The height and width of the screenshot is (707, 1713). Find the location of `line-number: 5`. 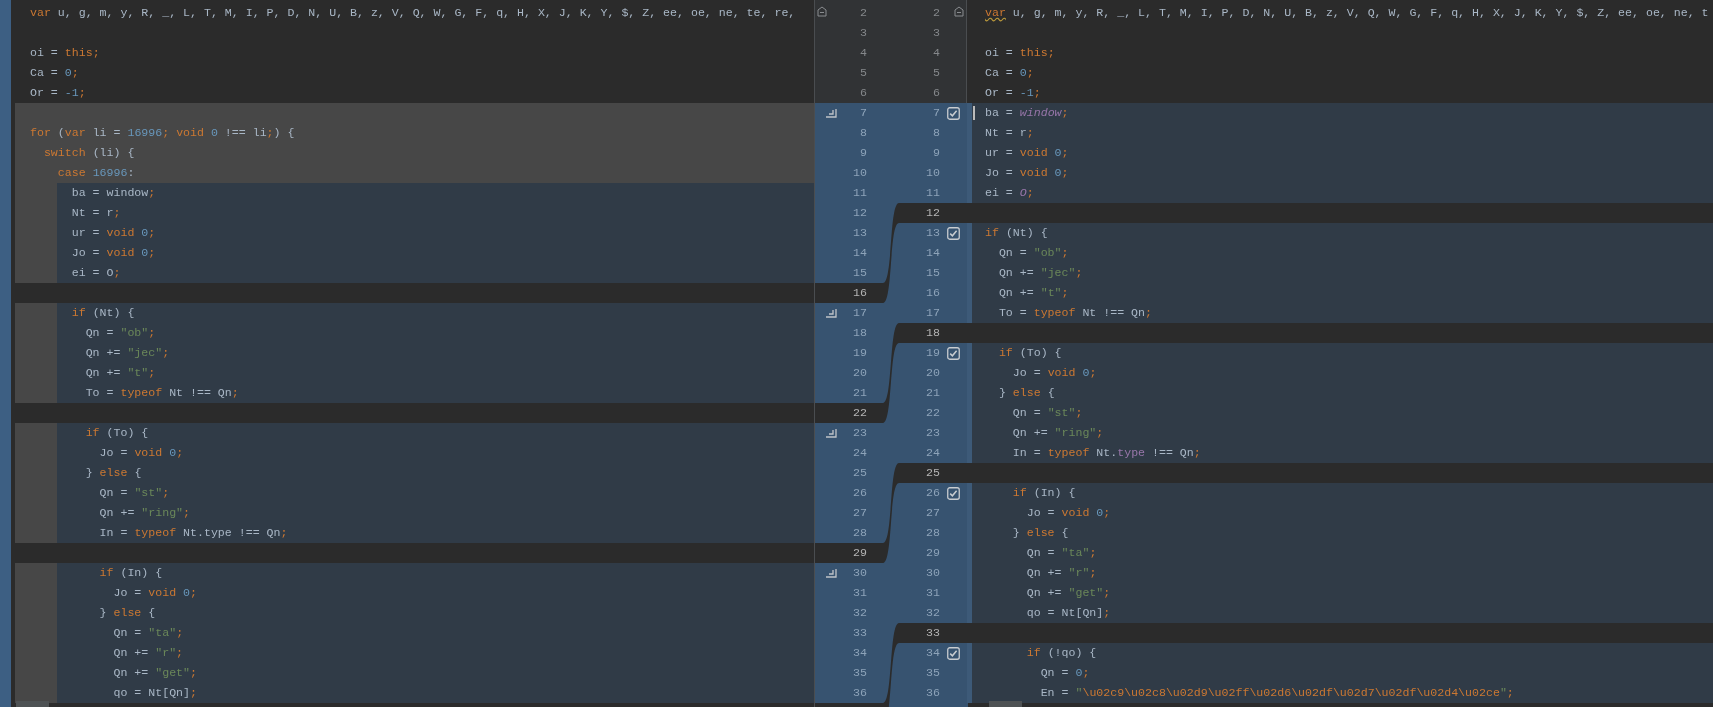

line-number: 5 is located at coordinates (863, 73).